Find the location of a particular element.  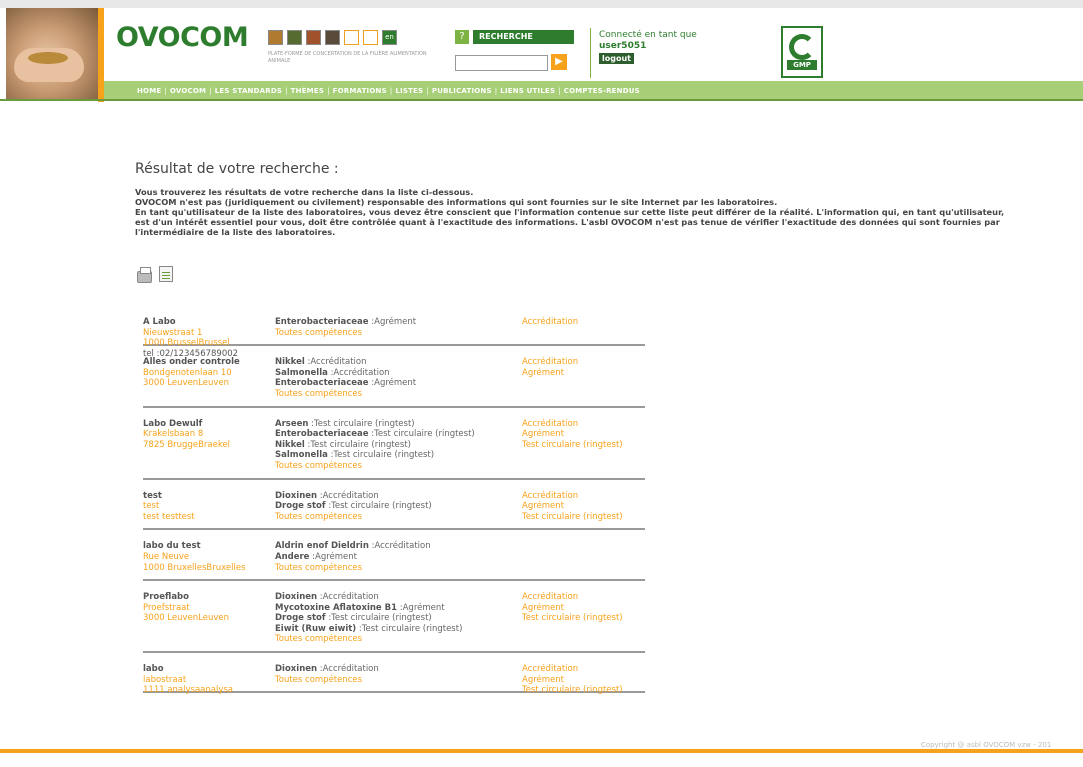

feed-pellet-icon is located at coordinates (294, 37).